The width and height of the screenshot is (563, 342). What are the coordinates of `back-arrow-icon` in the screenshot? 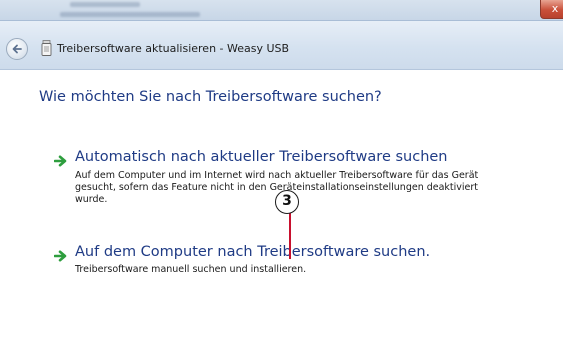 It's located at (17, 49).